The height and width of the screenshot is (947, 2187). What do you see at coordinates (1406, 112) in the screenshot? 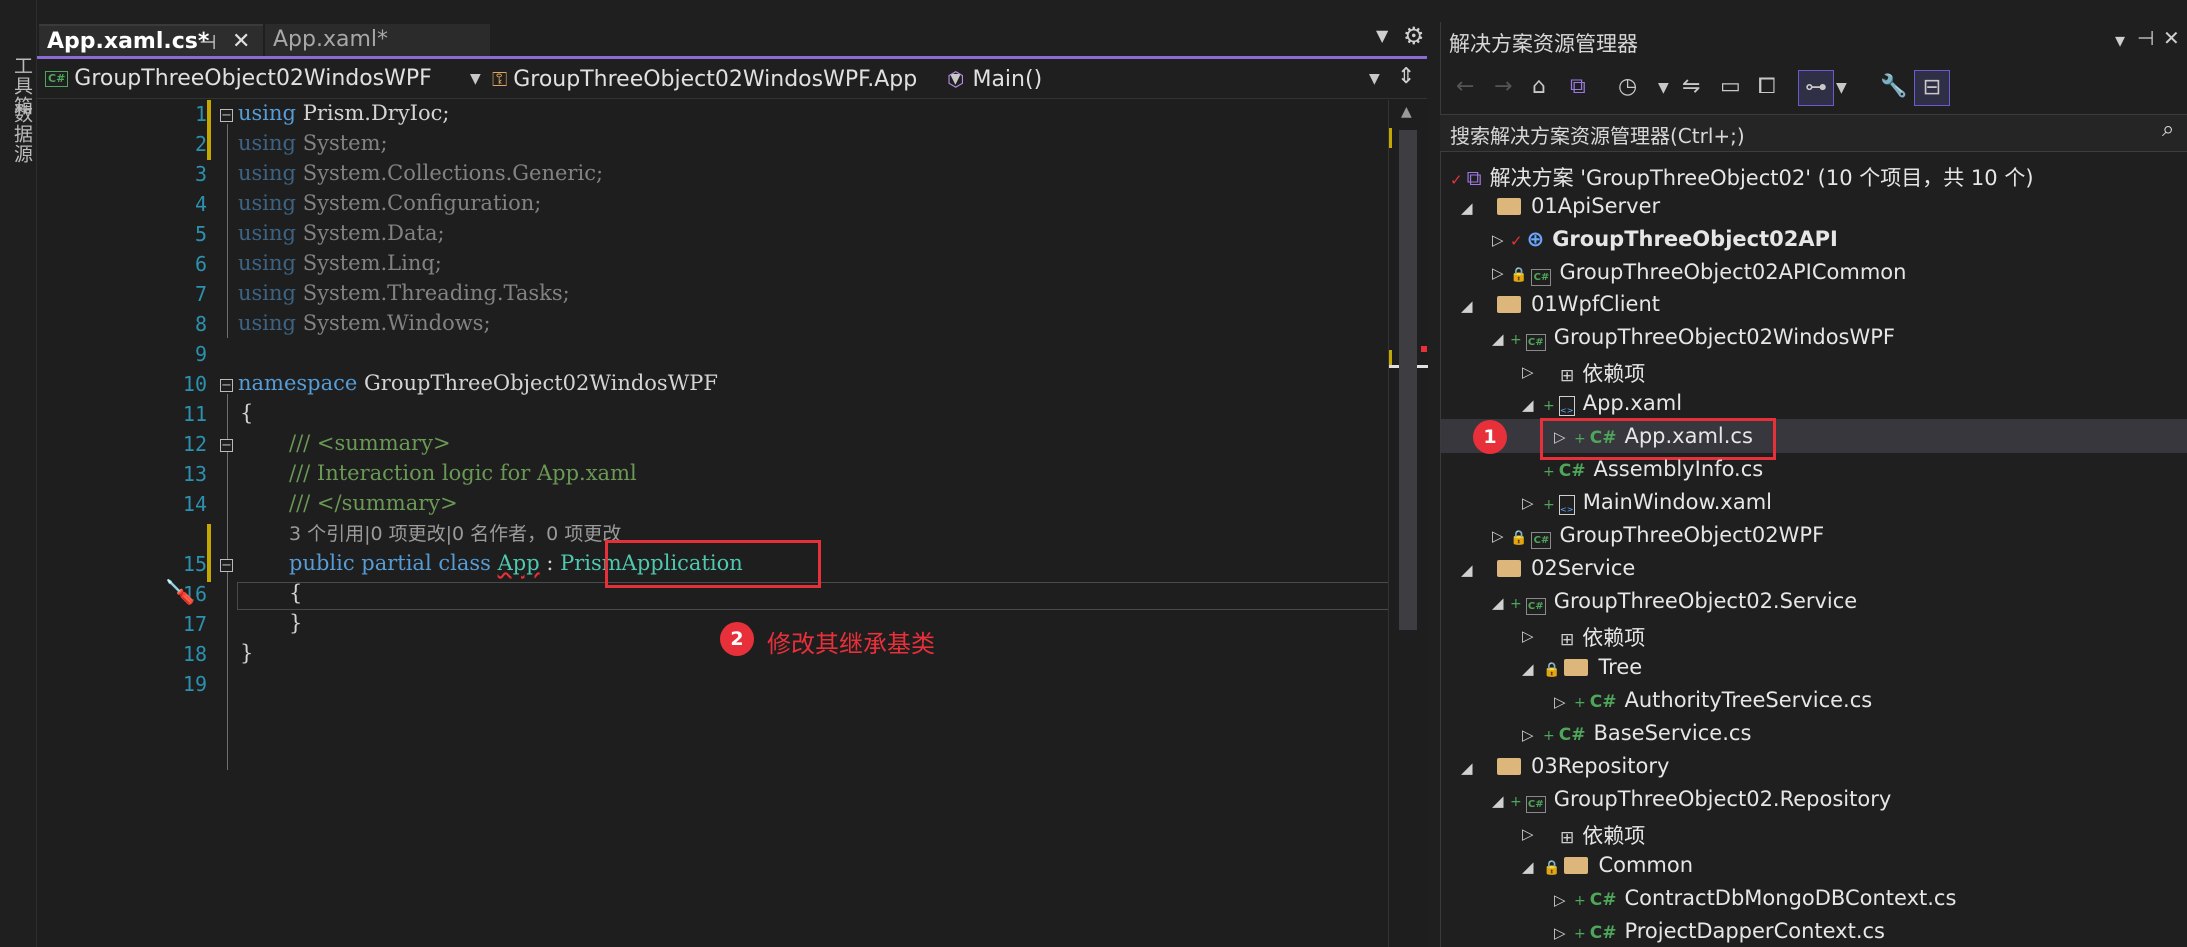
I see `scroll-up-icon: ▲` at bounding box center [1406, 112].